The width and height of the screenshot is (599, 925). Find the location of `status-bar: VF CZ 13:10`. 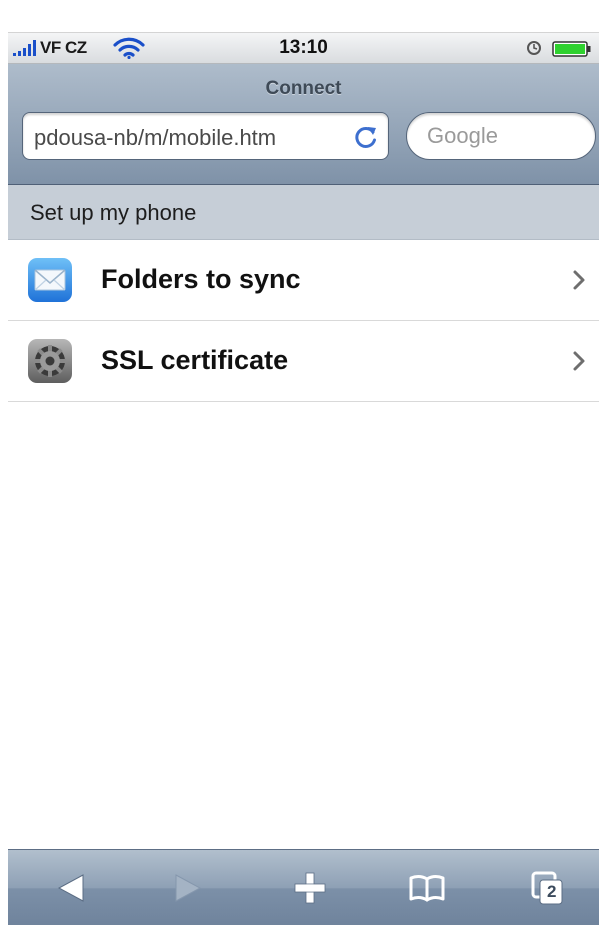

status-bar: VF CZ 13:10 is located at coordinates (303, 48).